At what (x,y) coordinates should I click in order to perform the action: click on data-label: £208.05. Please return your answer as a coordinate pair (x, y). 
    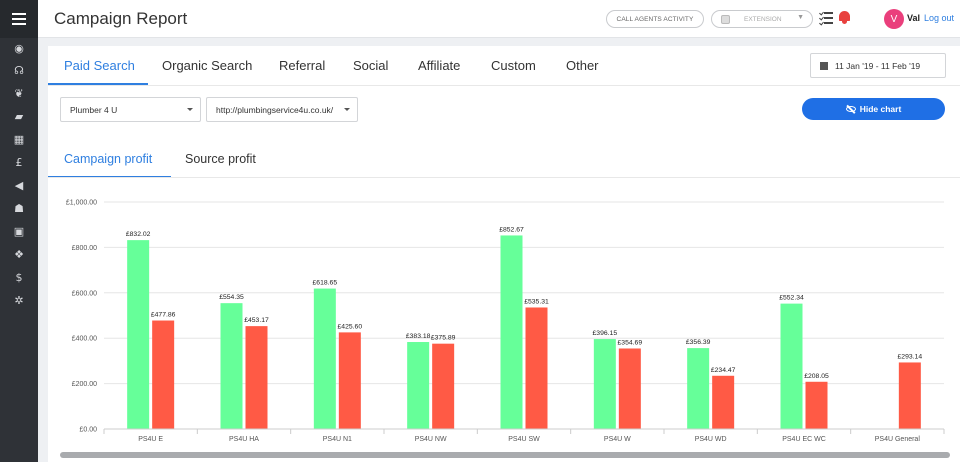
    Looking at the image, I should click on (816, 376).